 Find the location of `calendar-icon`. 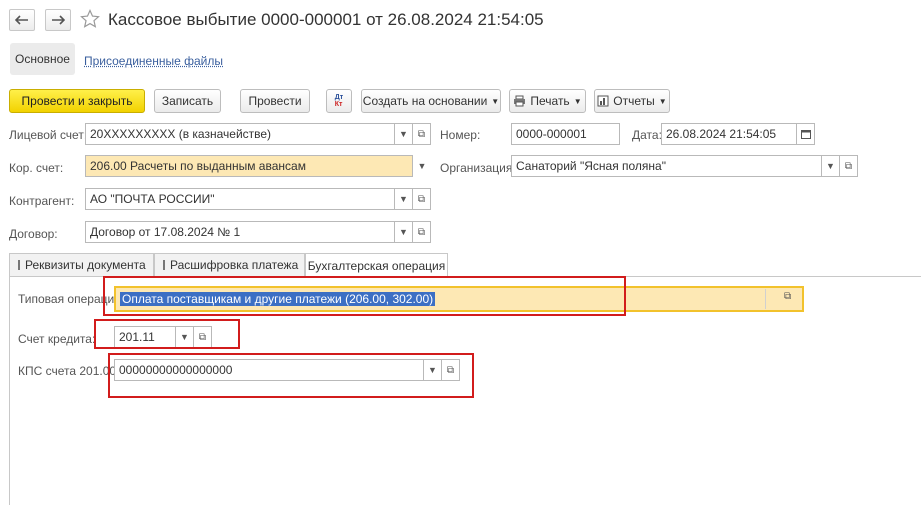

calendar-icon is located at coordinates (805, 134).